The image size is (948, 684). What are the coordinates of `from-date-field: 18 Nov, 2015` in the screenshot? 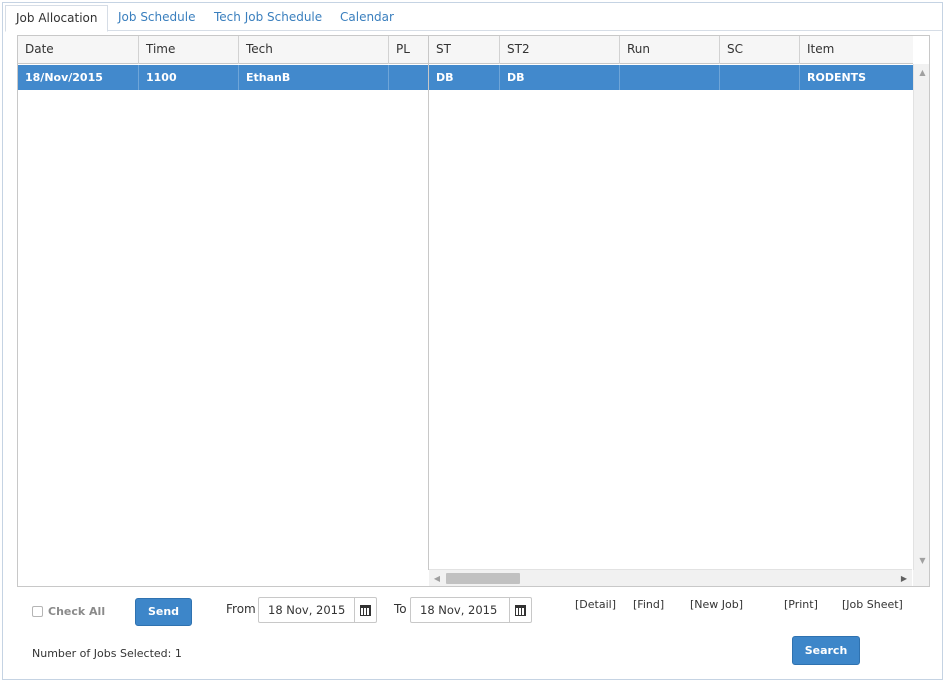 It's located at (317, 610).